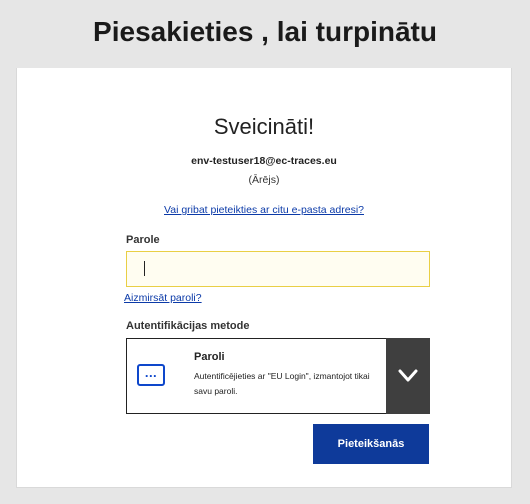 The image size is (530, 504). Describe the element at coordinates (265, 31) in the screenshot. I see `page-title: Piesakieties , lai turpinātu` at that location.